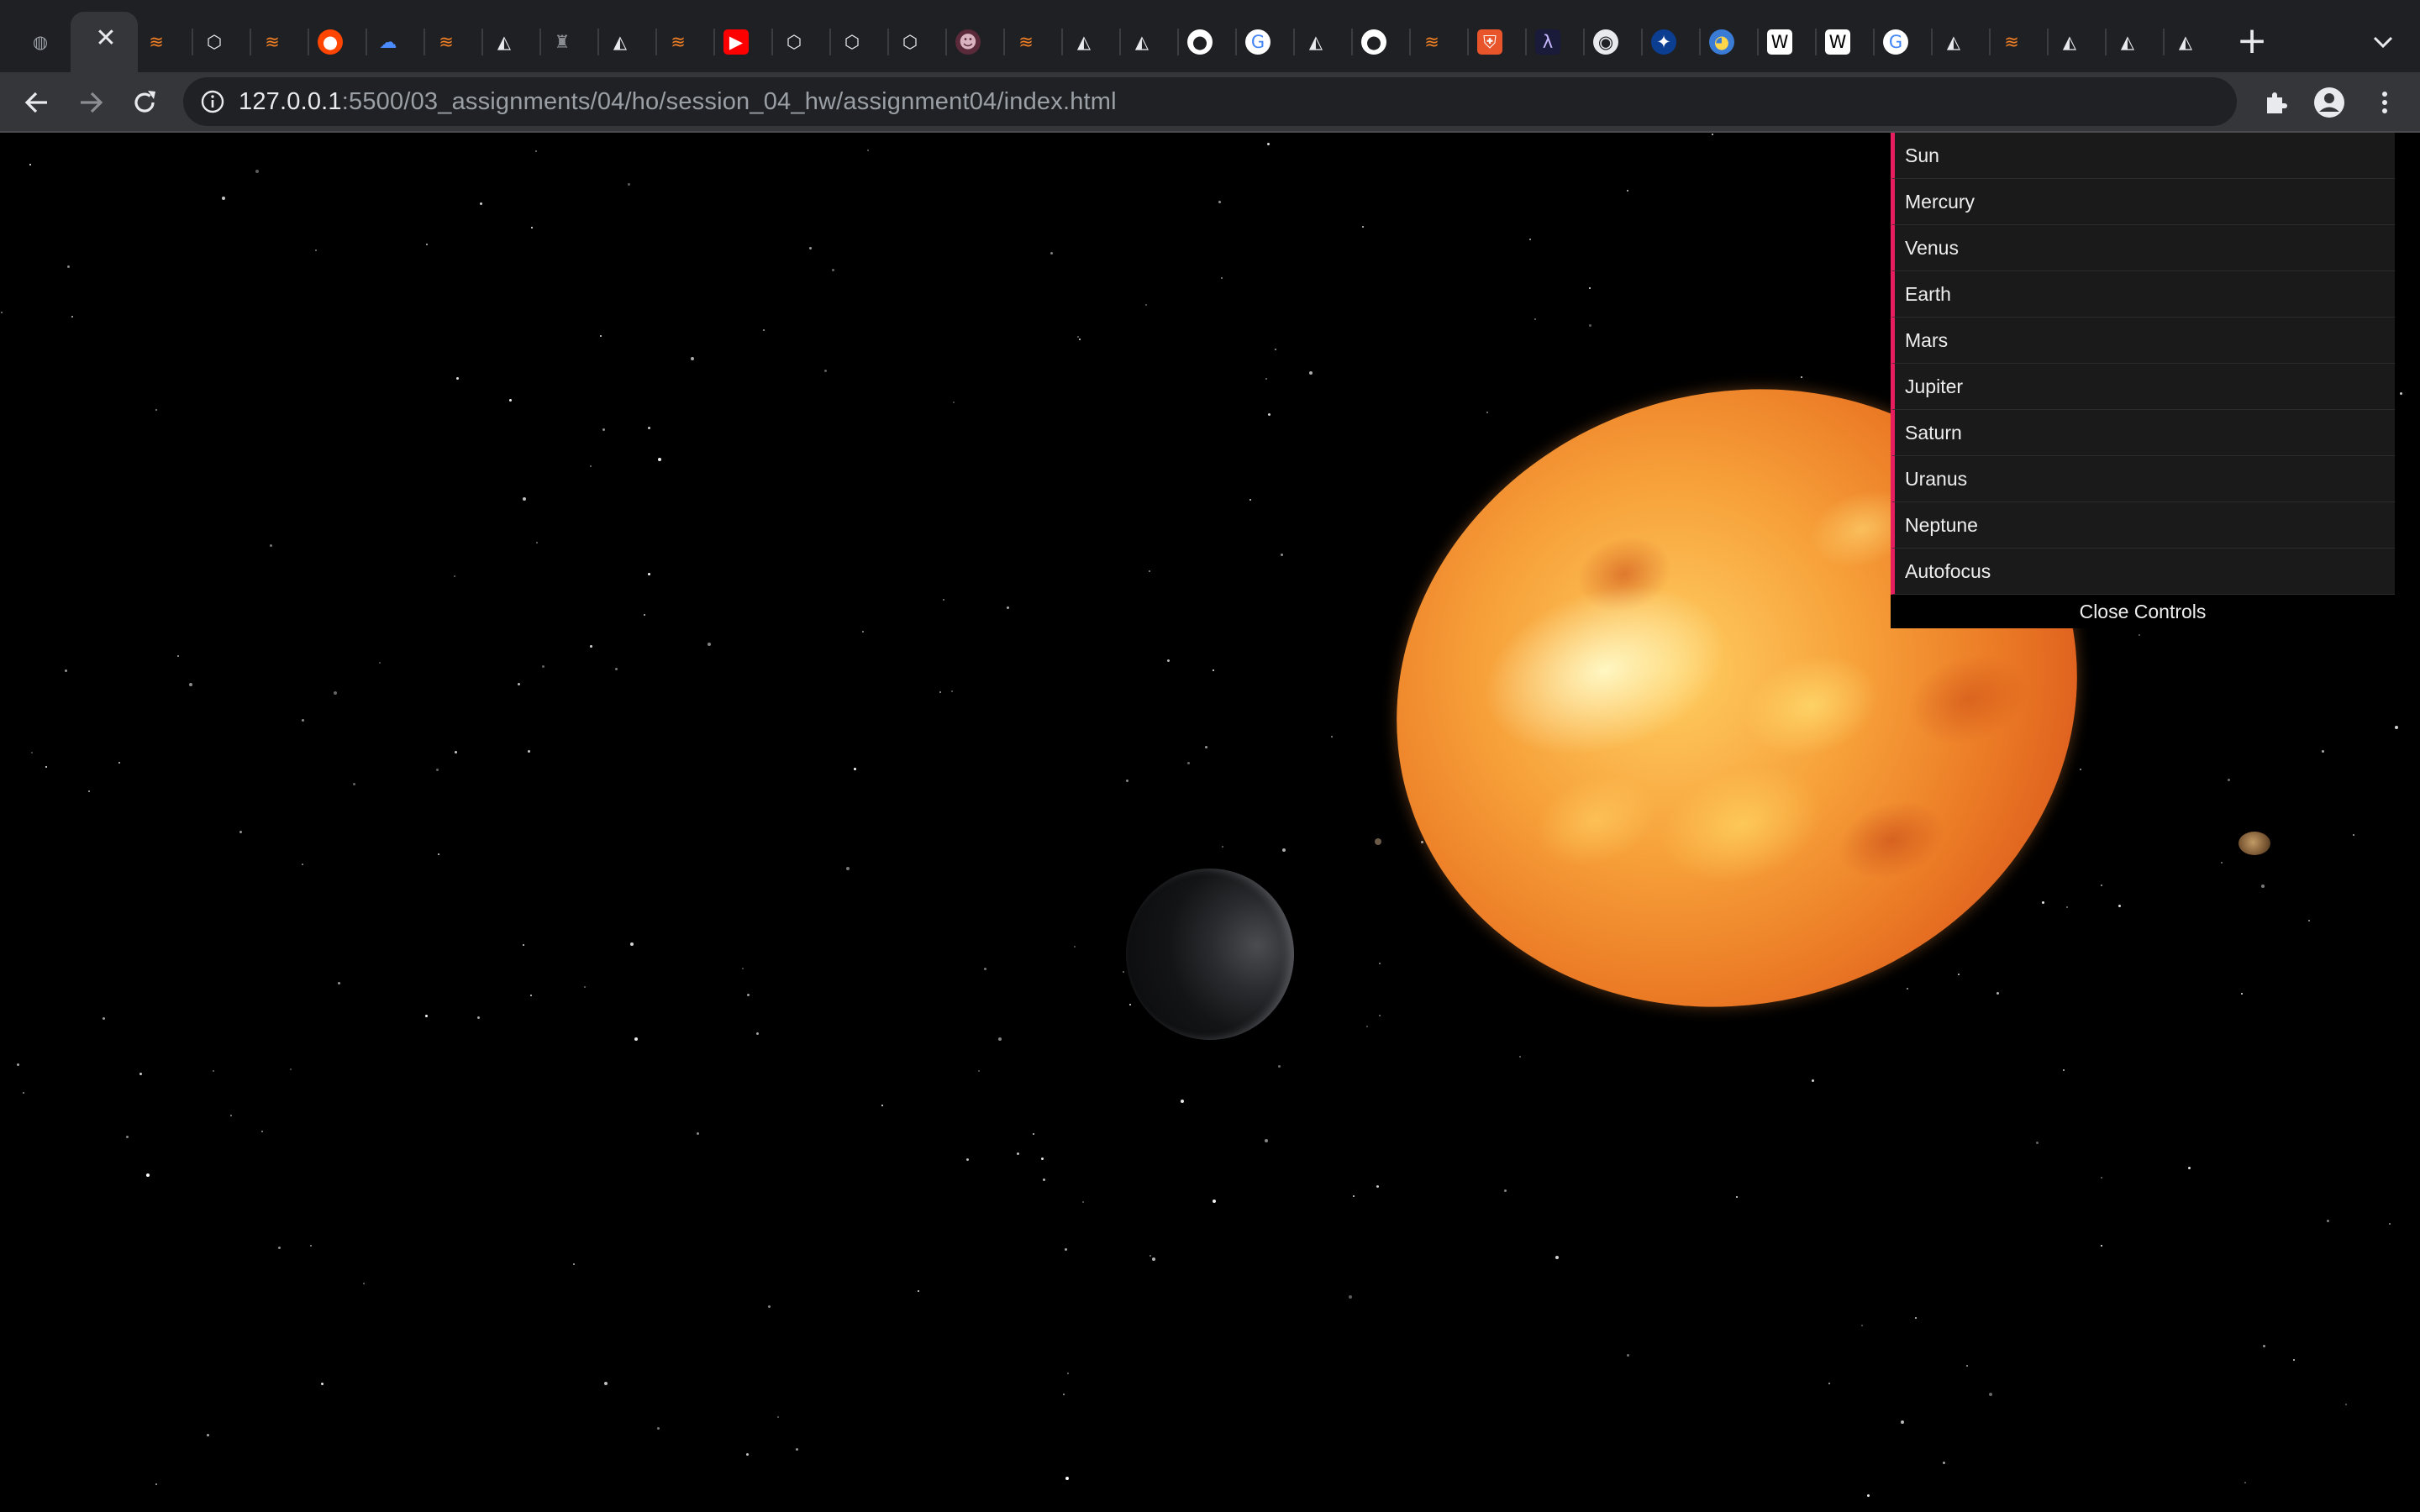 The width and height of the screenshot is (2420, 1512). Describe the element at coordinates (2143, 525) in the screenshot. I see `control-neptune: Neptune` at that location.